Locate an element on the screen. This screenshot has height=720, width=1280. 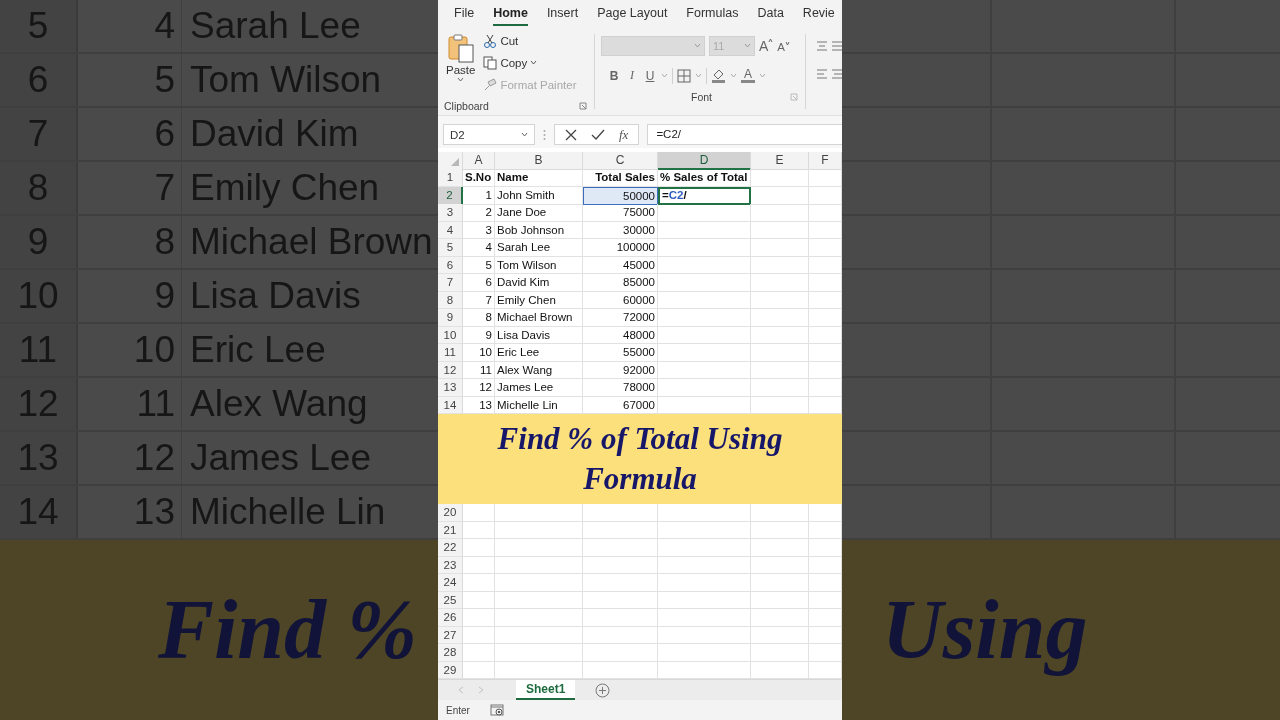
table-cell: 55000 is located at coordinates (620, 353).